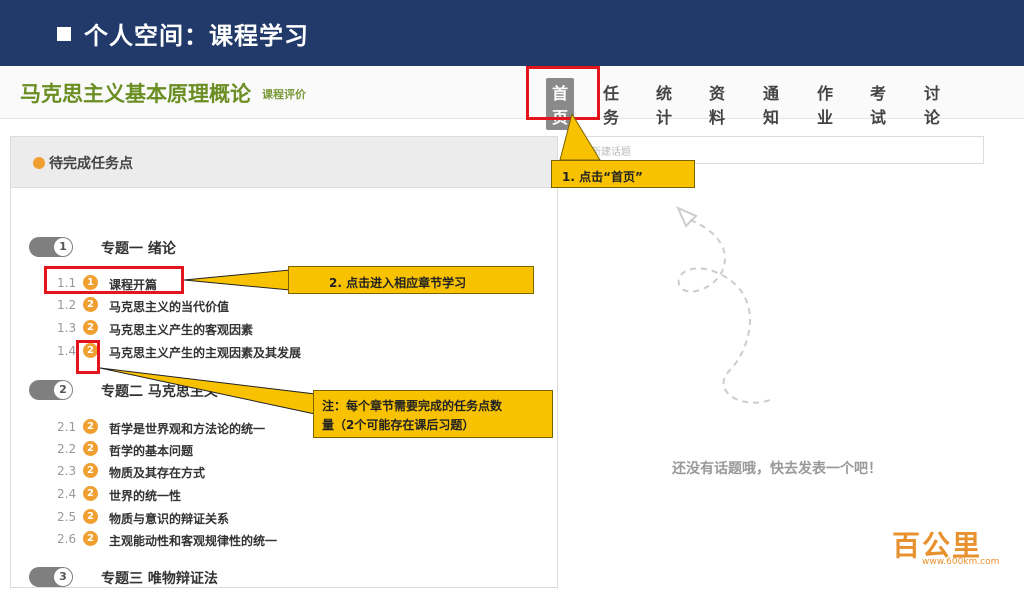 This screenshot has height=589, width=1024. I want to click on callout-3-line1: 注：每个章节需要完成的任务点数, so click(412, 406).